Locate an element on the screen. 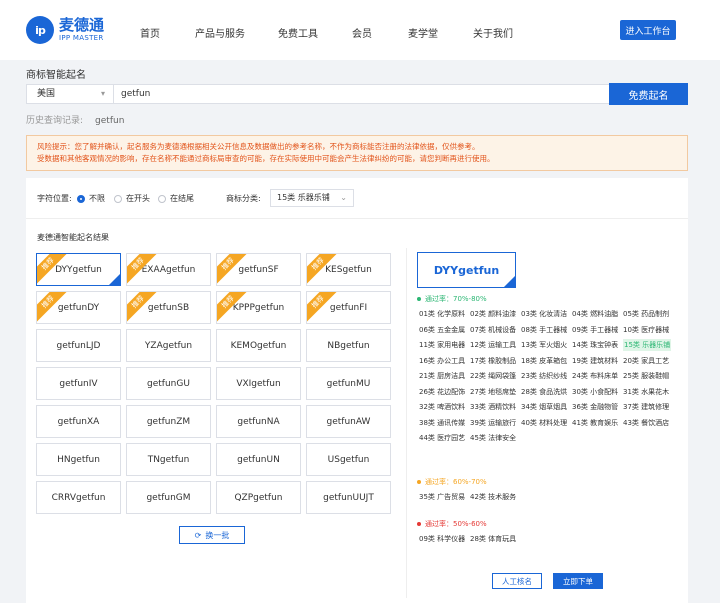 This screenshot has width=720, height=603. name-card: getfunGU is located at coordinates (168, 383).